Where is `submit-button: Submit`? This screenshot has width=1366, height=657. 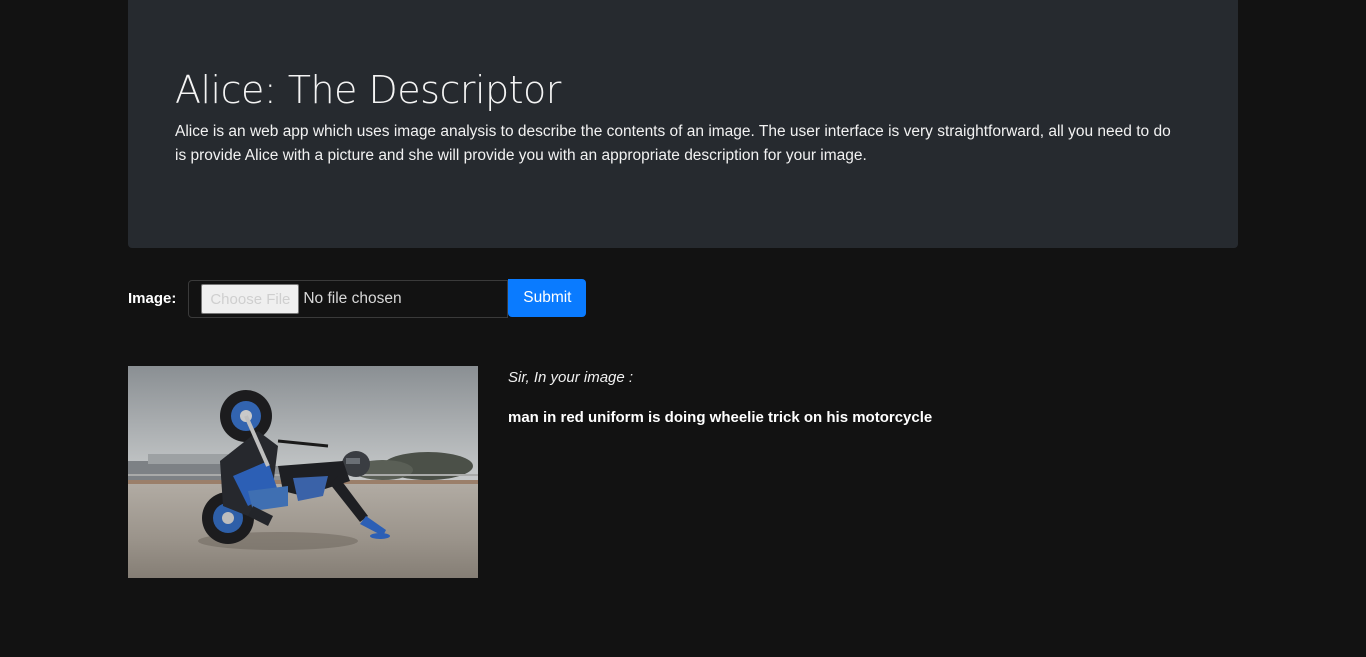 submit-button: Submit is located at coordinates (547, 298).